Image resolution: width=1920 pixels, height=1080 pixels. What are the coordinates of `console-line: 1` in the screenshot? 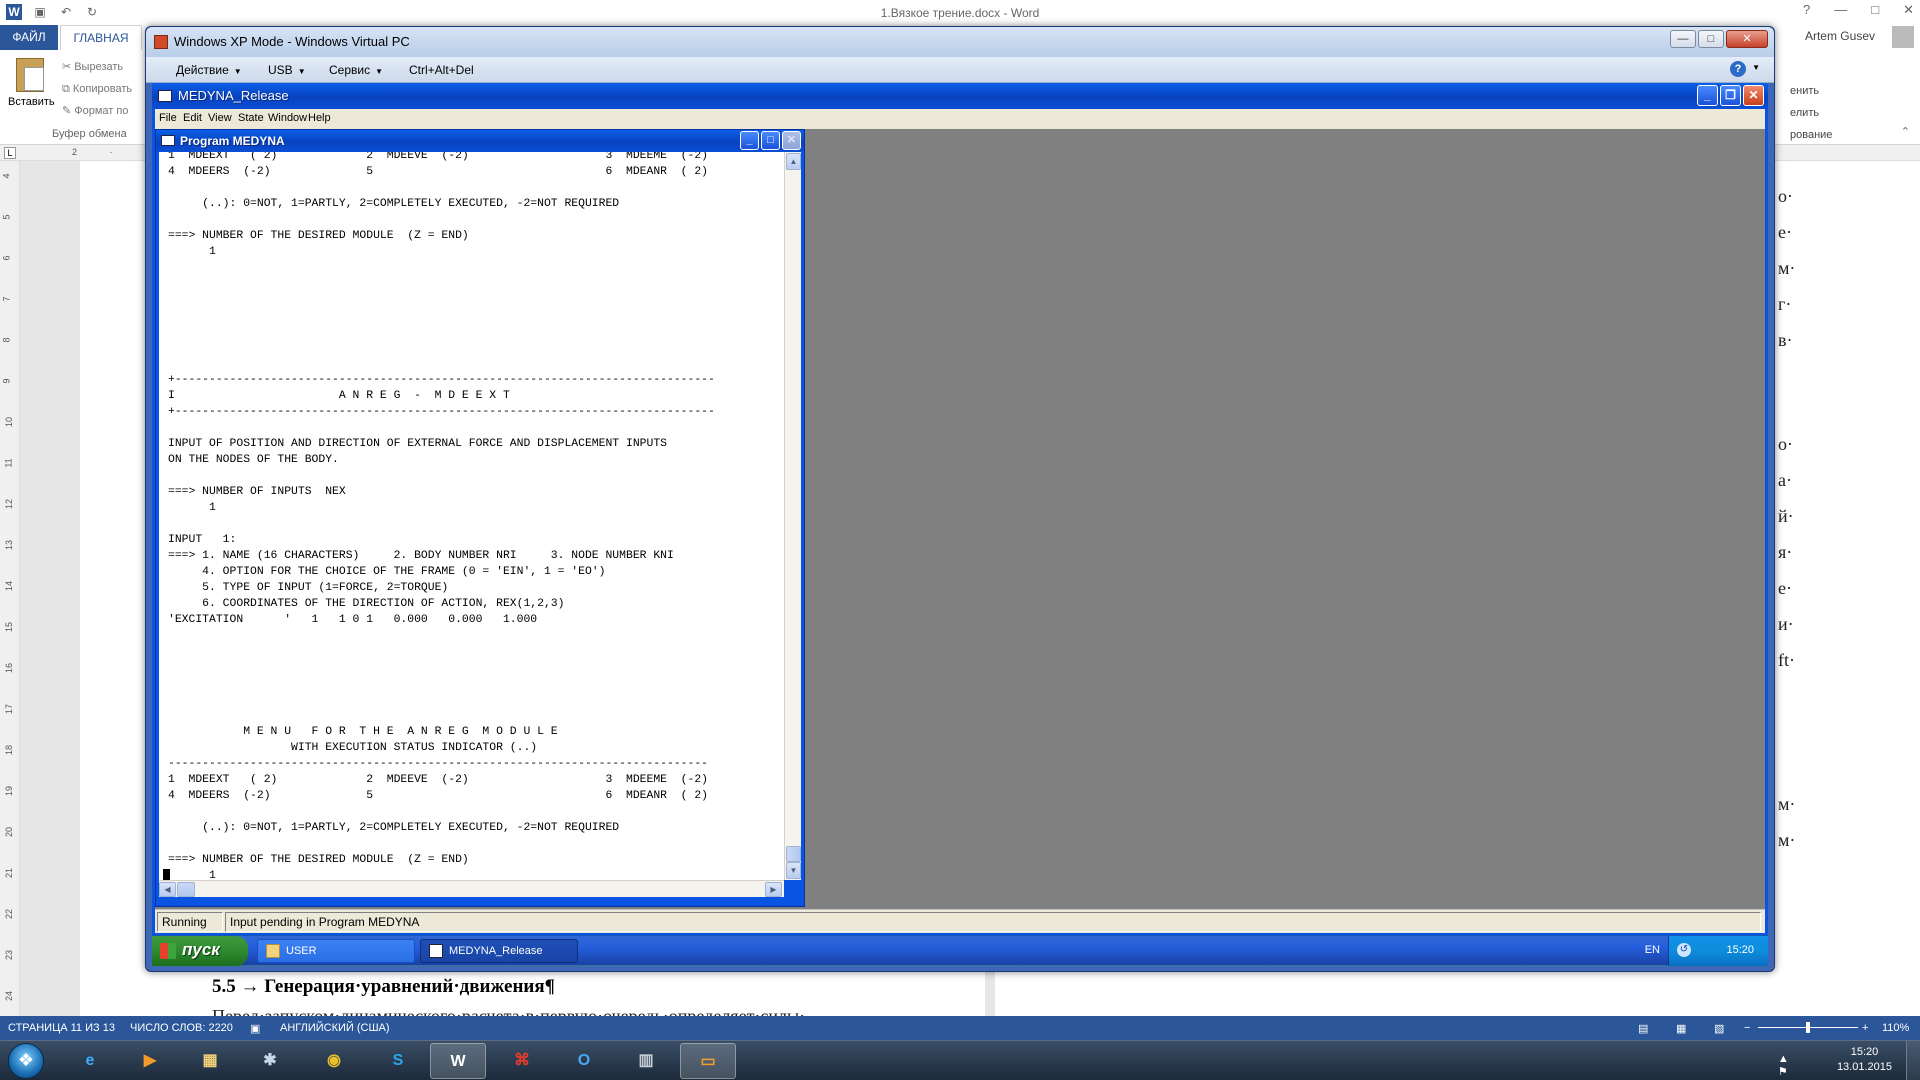 It's located at (192, 252).